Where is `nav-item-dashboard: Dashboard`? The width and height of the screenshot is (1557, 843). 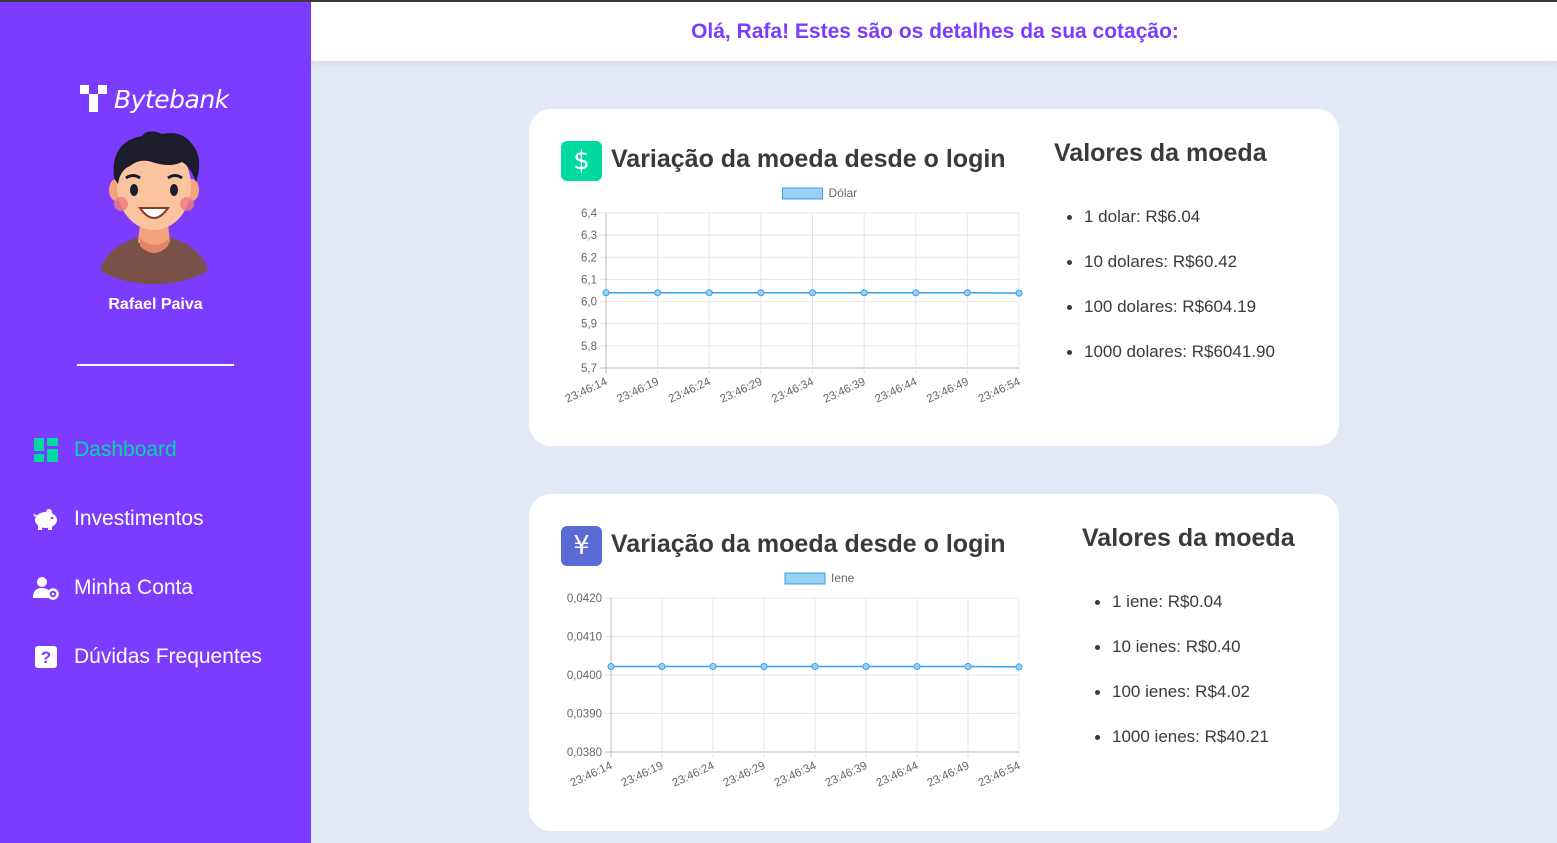
nav-item-dashboard: Dashboard is located at coordinates (147, 450).